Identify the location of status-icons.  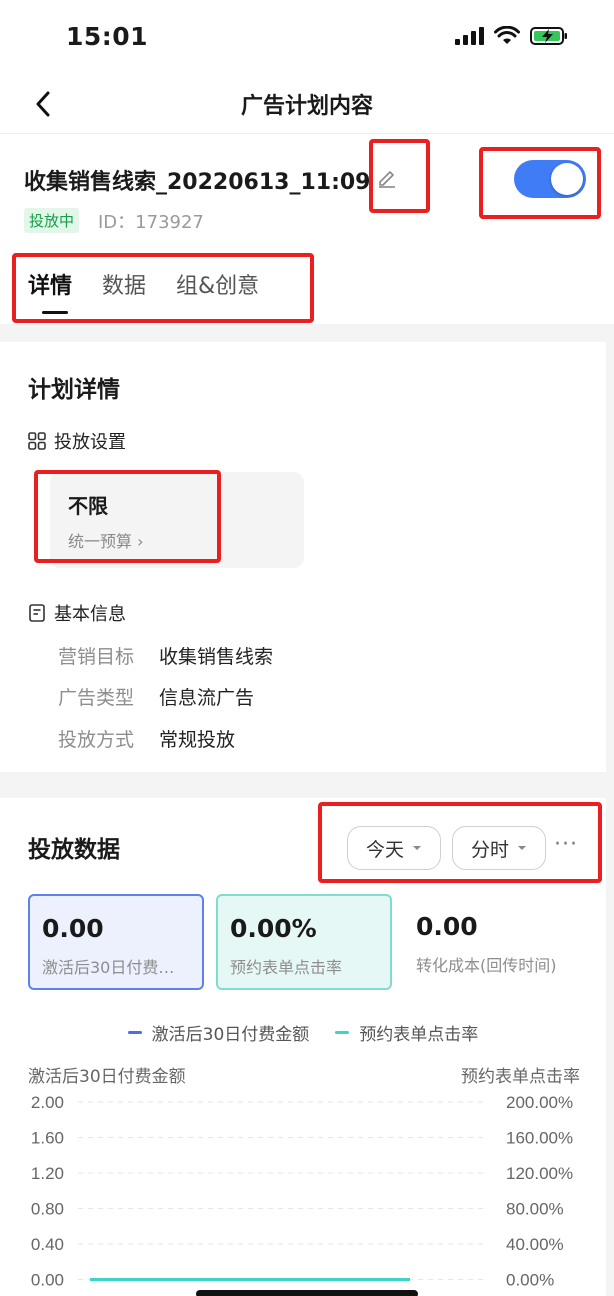
(511, 36).